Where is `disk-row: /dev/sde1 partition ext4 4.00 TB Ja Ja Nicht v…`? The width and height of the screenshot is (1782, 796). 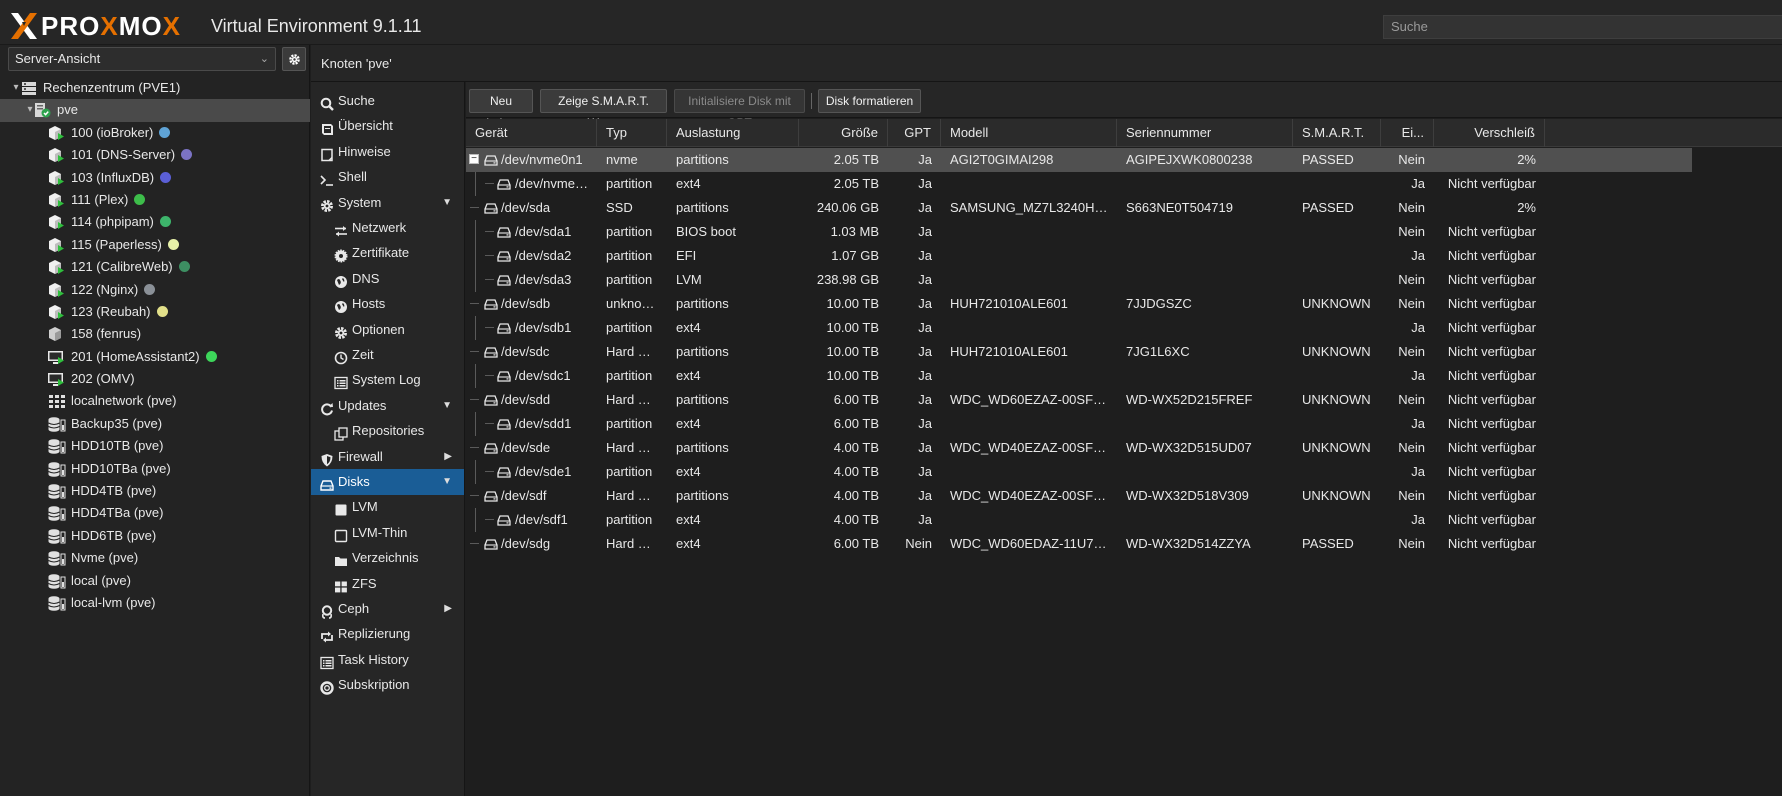 disk-row: /dev/sde1 partition ext4 4.00 TB Ja Ja Nicht v… is located at coordinates (1079, 472).